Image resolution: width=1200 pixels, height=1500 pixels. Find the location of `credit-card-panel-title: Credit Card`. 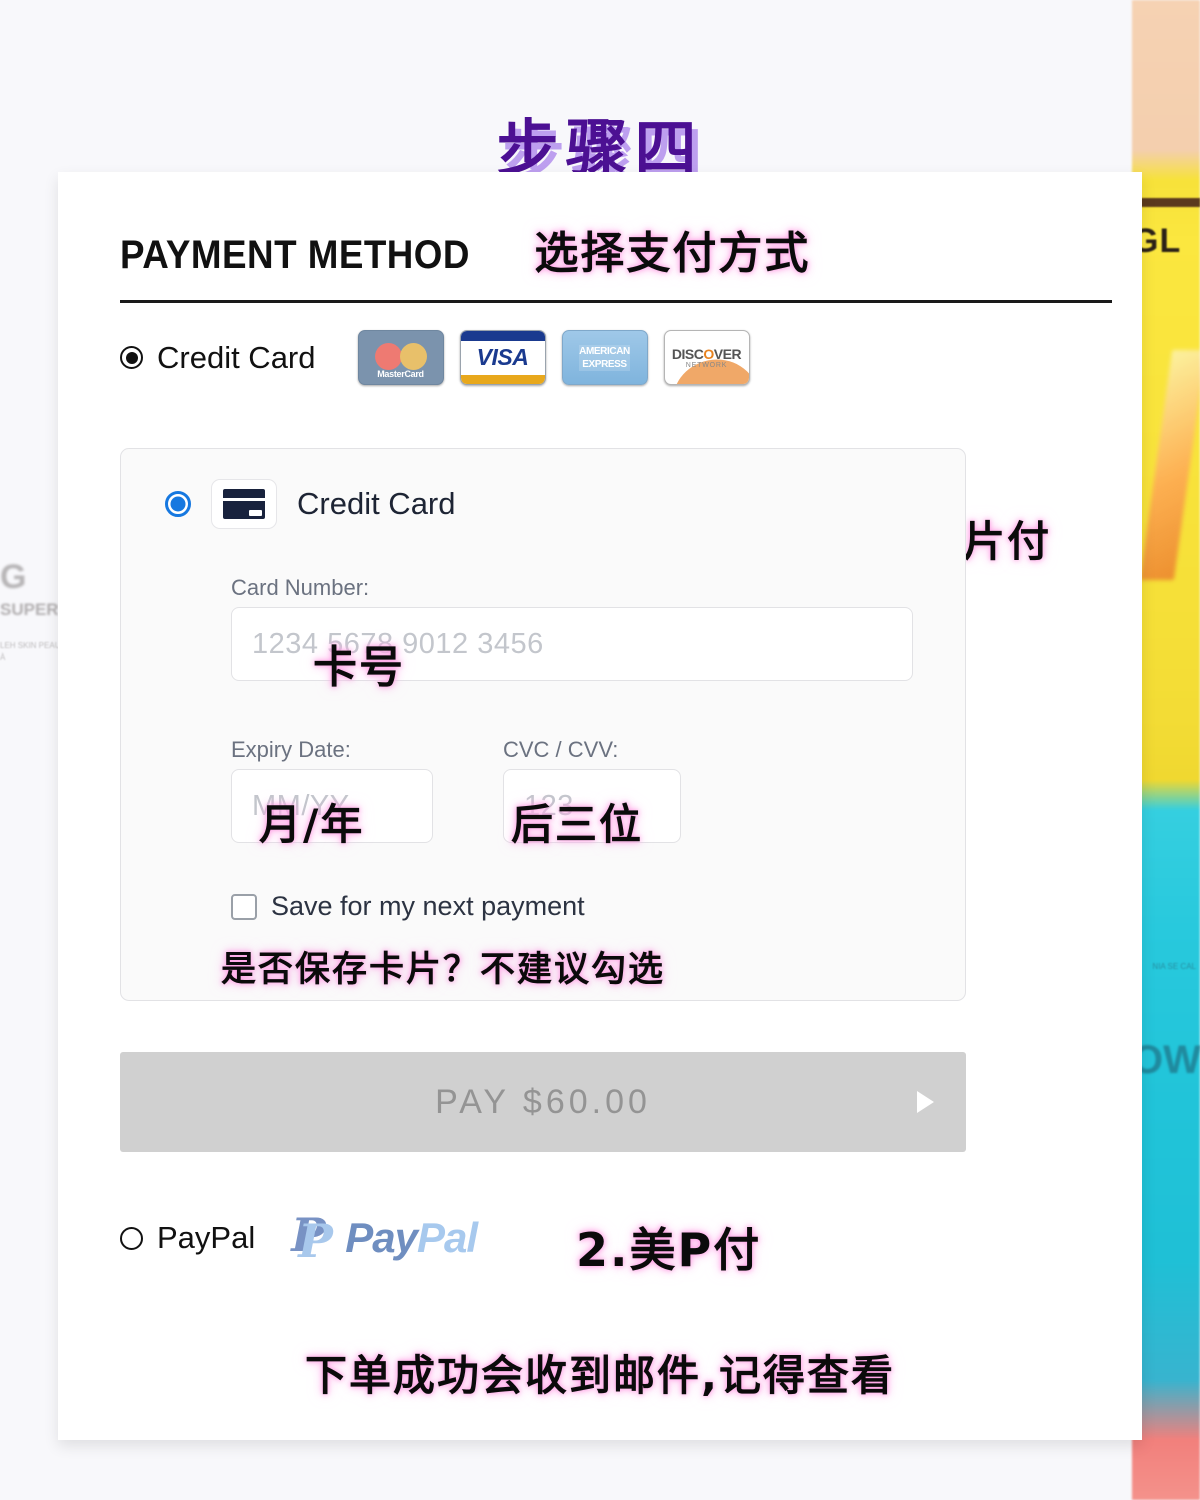

credit-card-panel-title: Credit Card is located at coordinates (376, 503).